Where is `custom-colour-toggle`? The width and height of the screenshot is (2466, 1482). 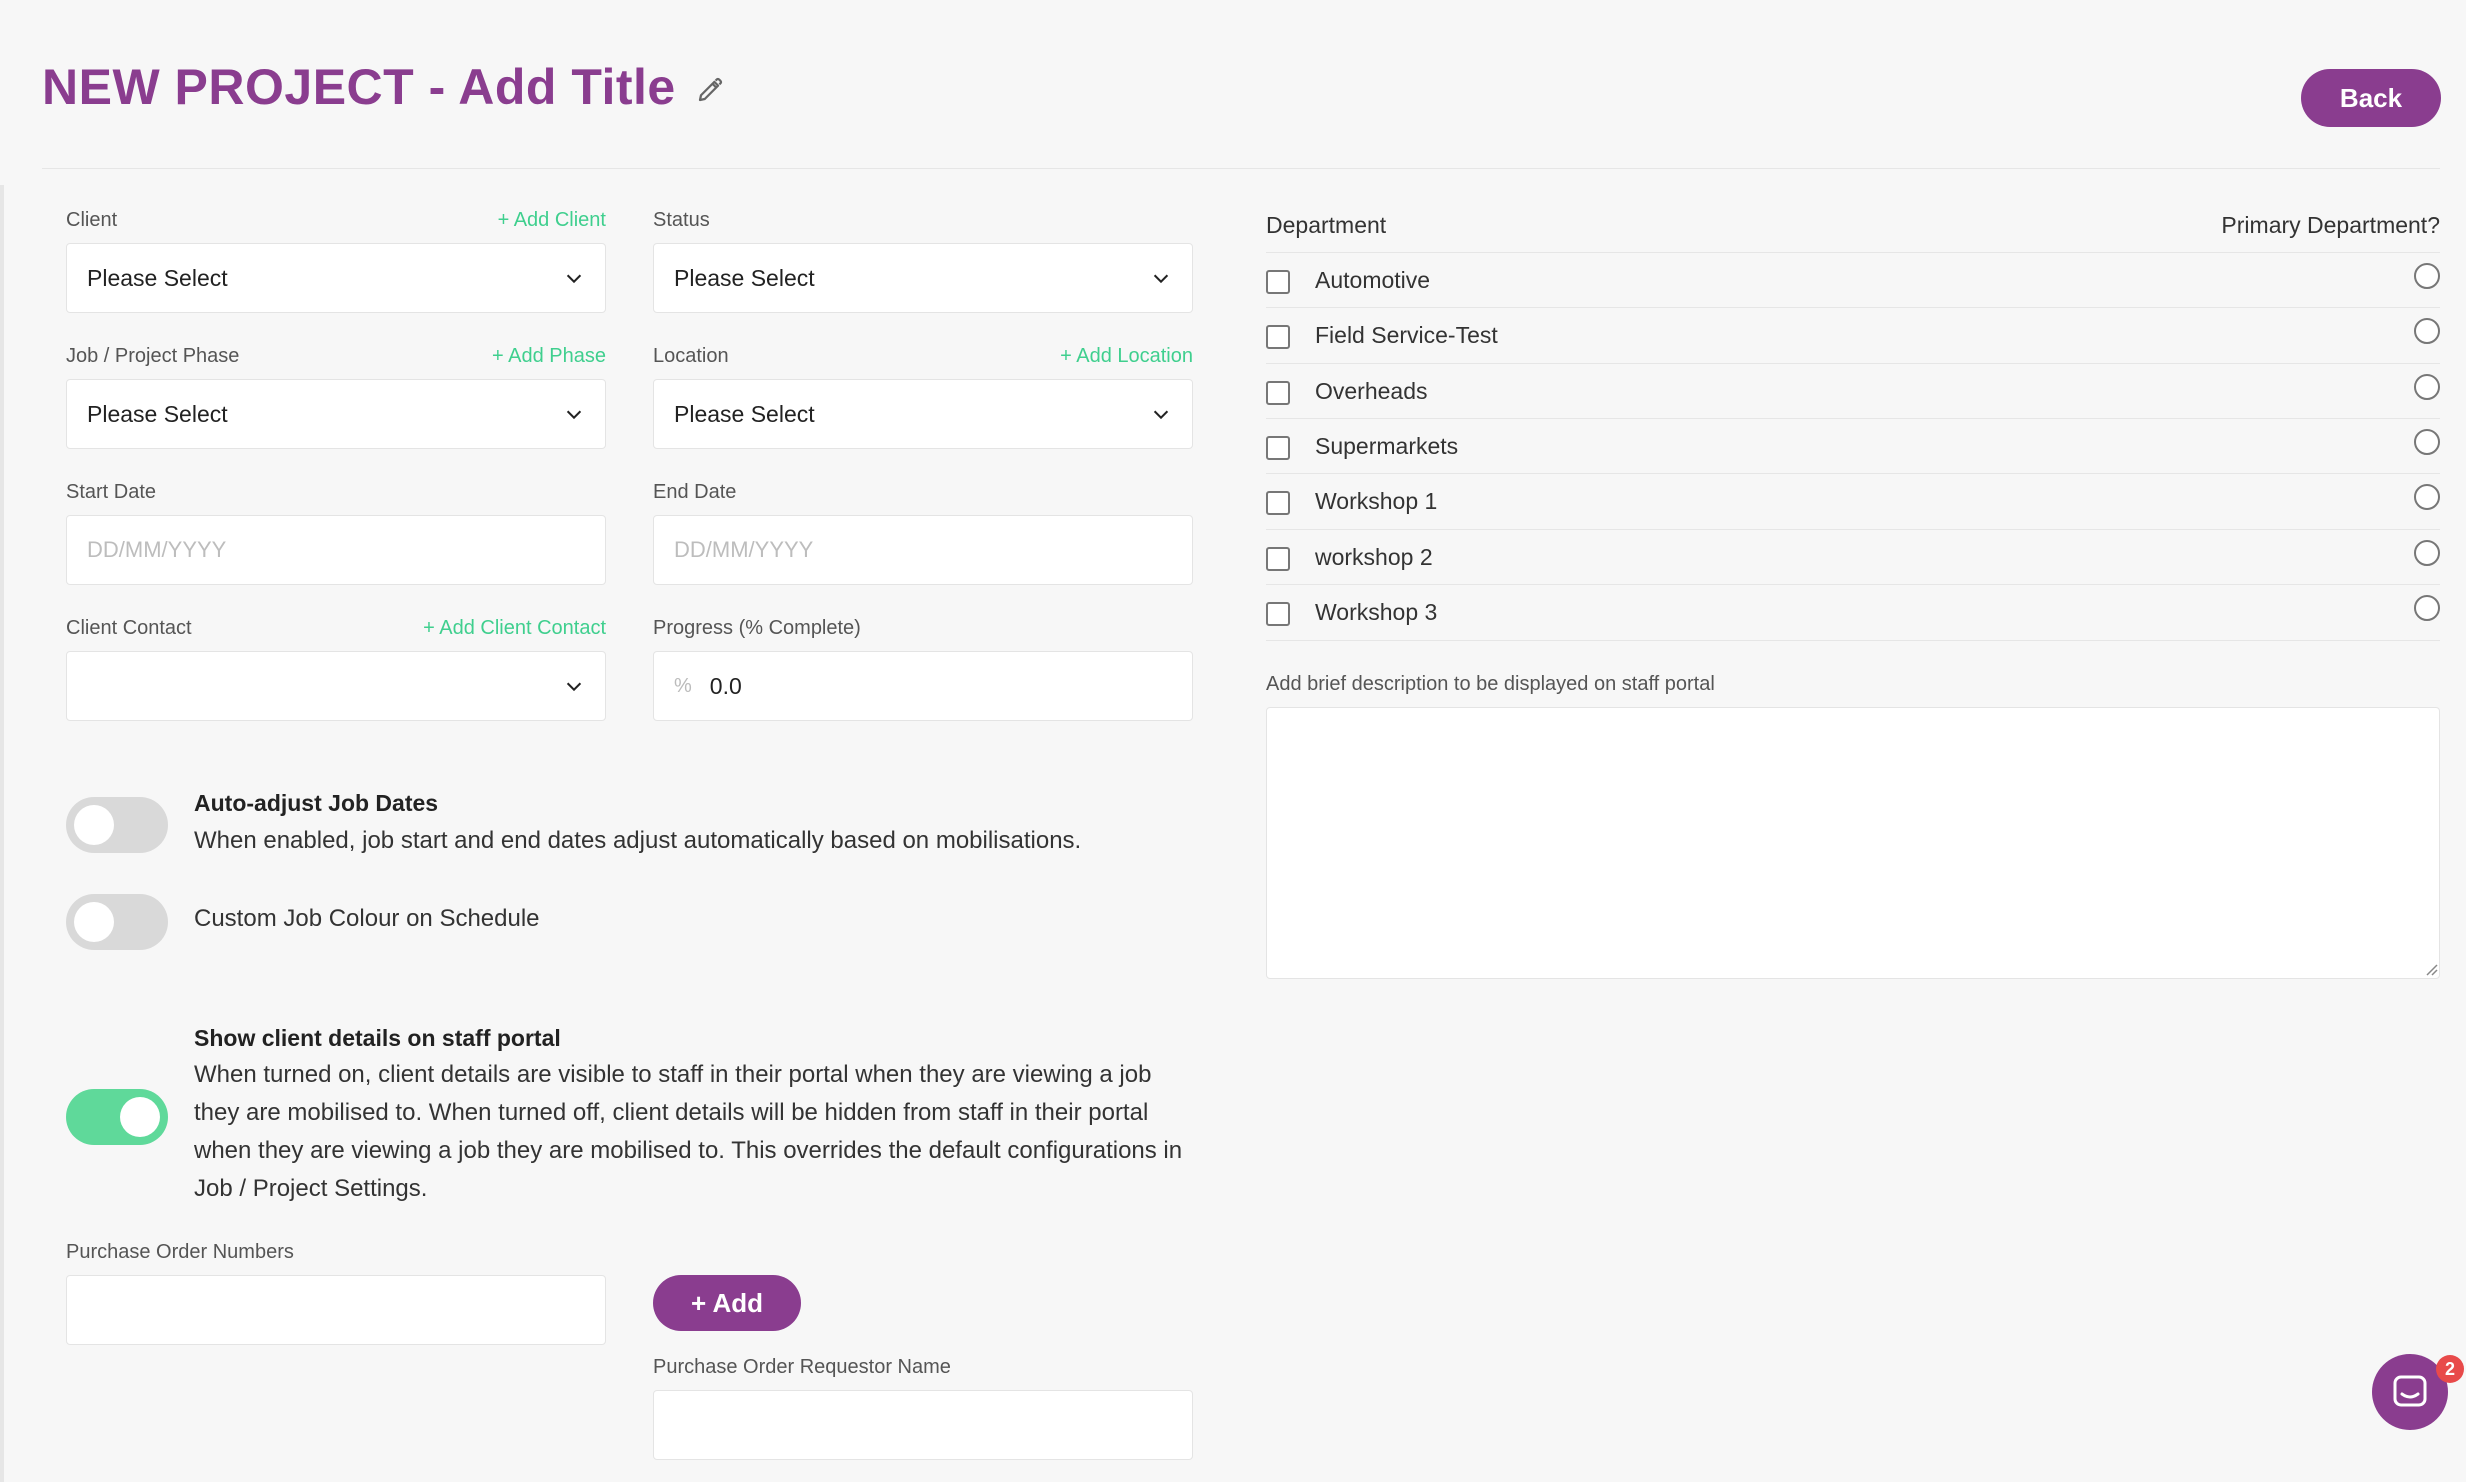 custom-colour-toggle is located at coordinates (117, 922).